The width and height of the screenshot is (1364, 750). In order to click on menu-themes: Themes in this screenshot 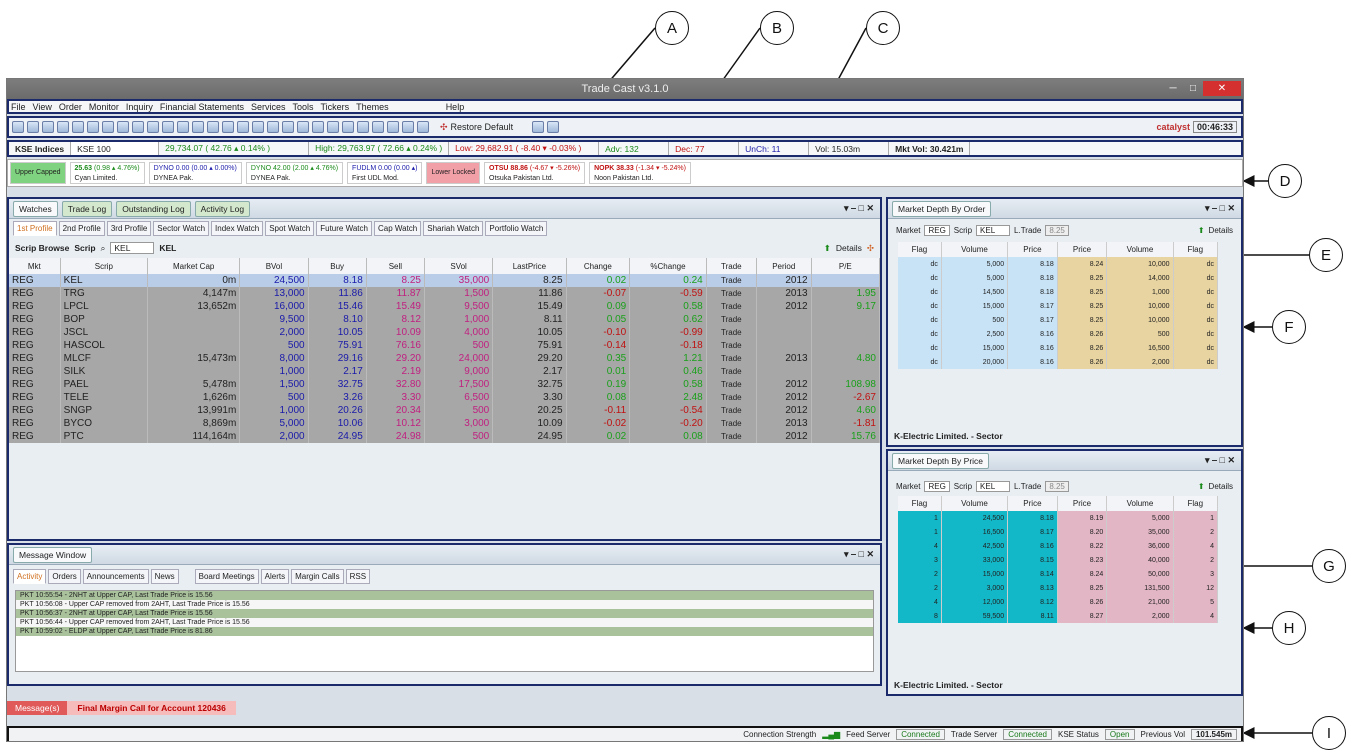, I will do `click(372, 107)`.